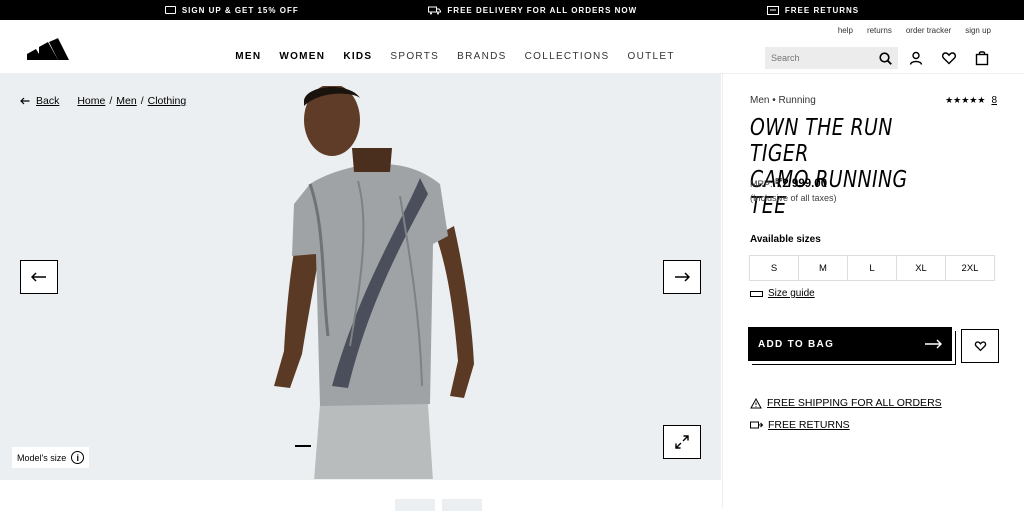 This screenshot has height=511, width=1024. What do you see at coordinates (916, 58) in the screenshot?
I see `account-icon` at bounding box center [916, 58].